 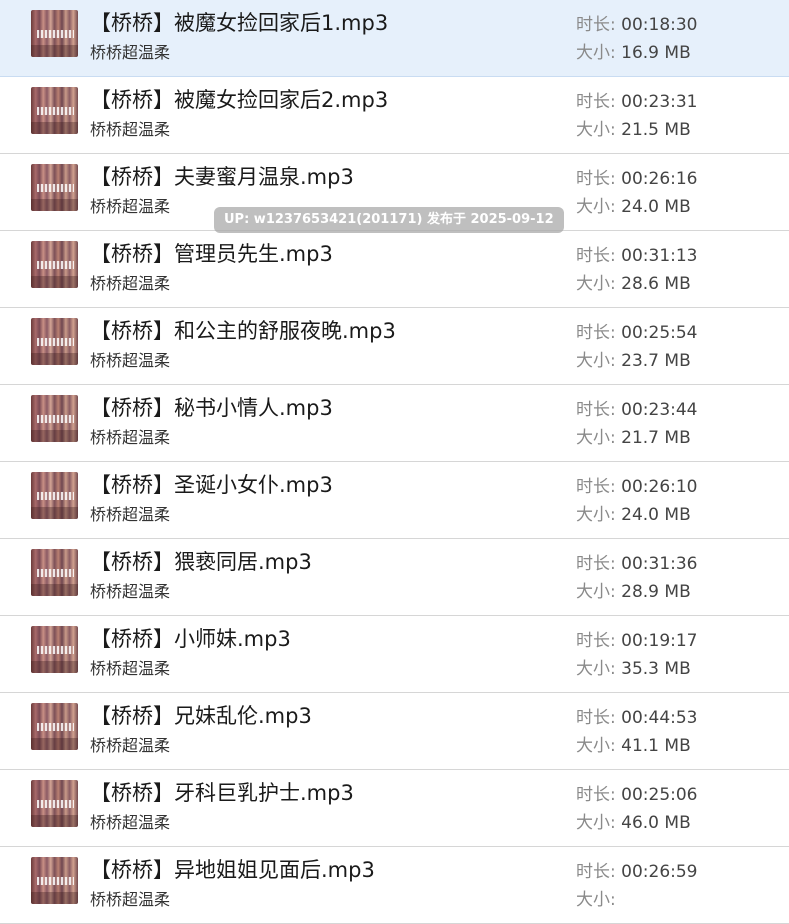 I want to click on size-info: 大小: 46.0 MB, so click(x=633, y=823).